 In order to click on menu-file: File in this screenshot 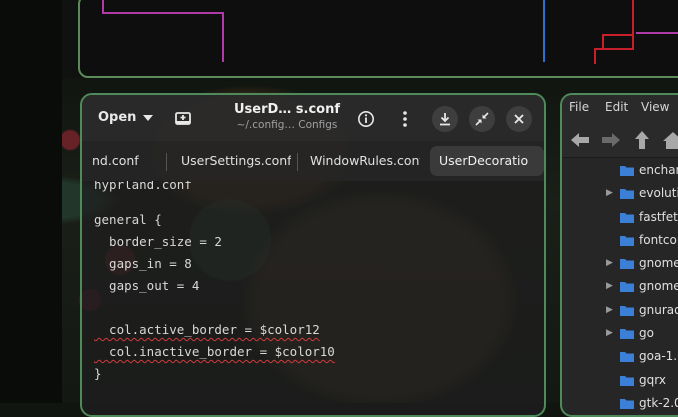, I will do `click(579, 107)`.